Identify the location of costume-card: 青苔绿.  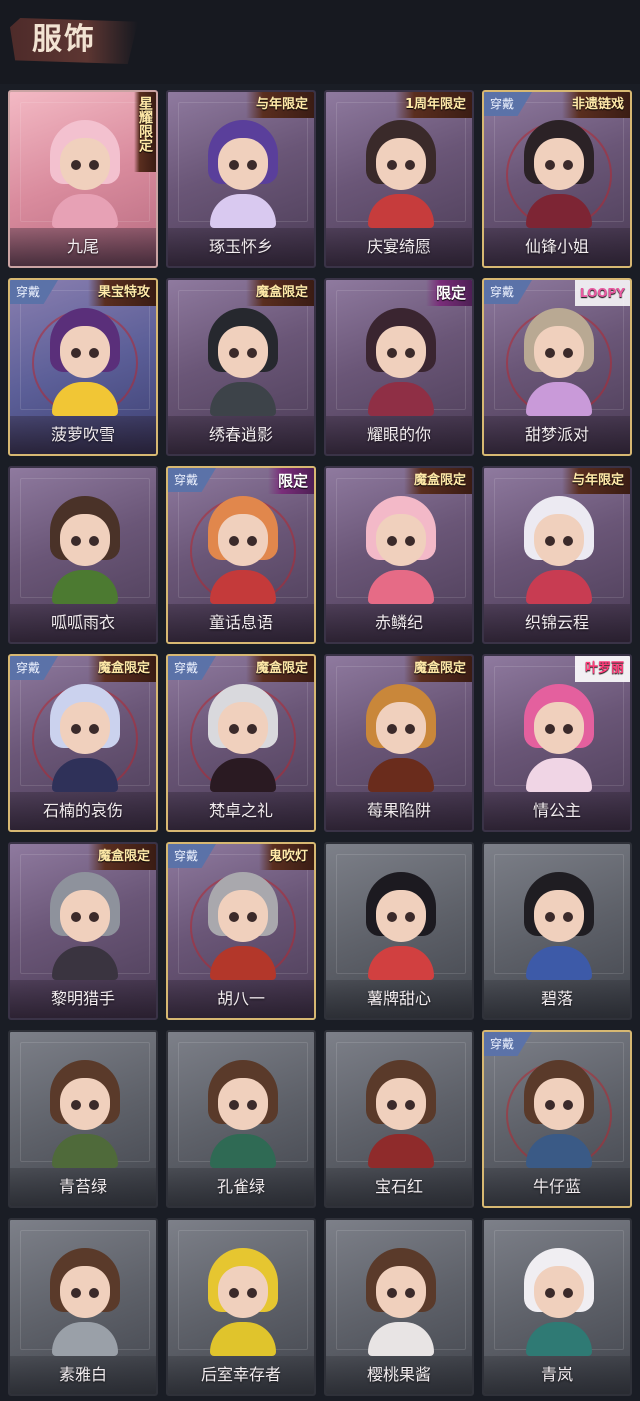
(83, 1119).